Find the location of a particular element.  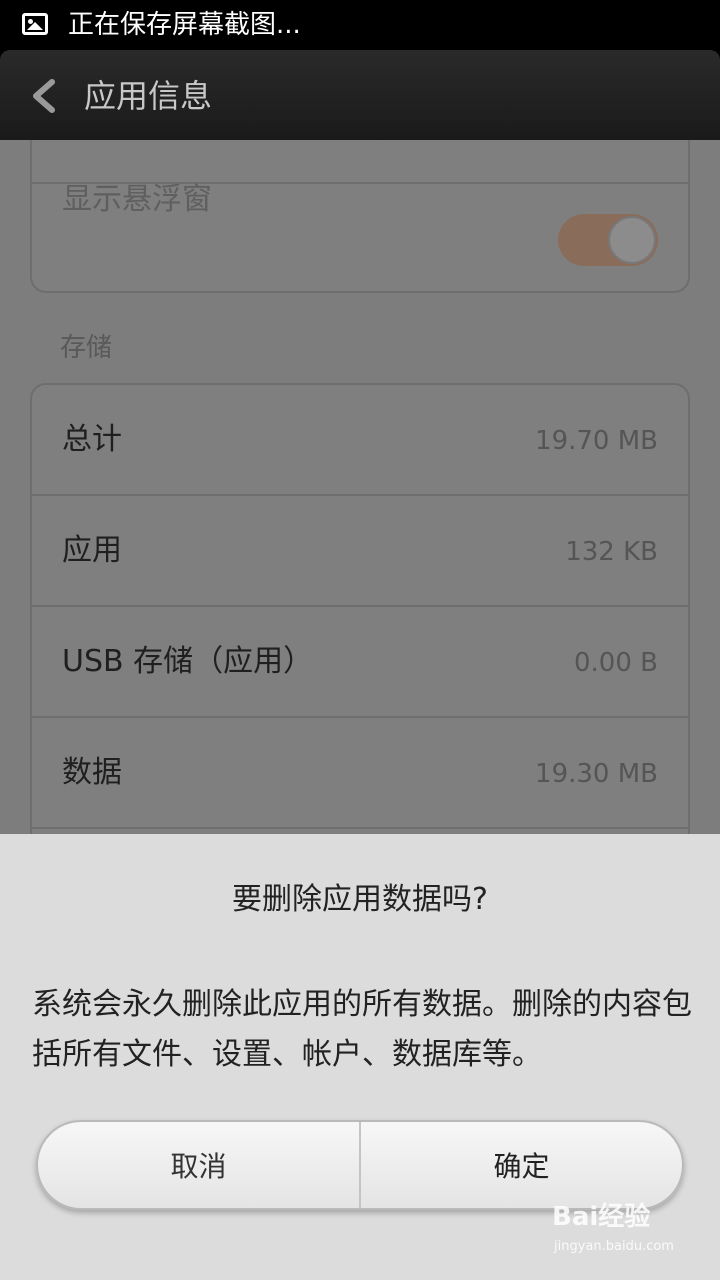

cancel-button: 取消 is located at coordinates (198, 1165).